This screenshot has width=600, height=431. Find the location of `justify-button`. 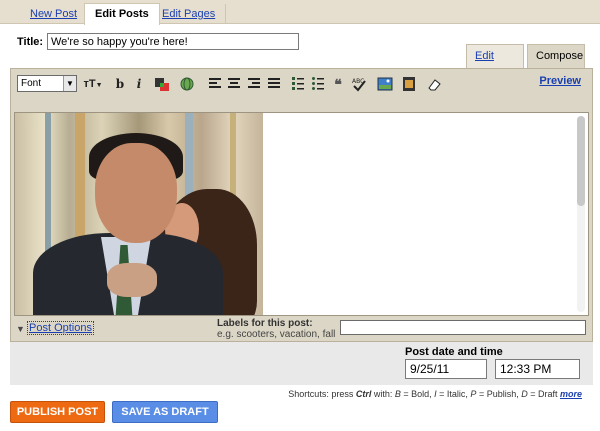

justify-button is located at coordinates (274, 84).